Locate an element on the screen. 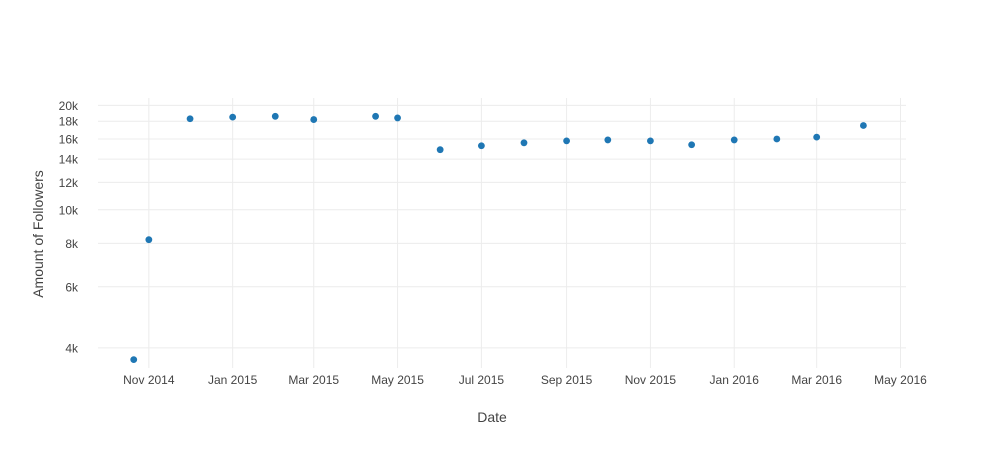 The height and width of the screenshot is (450, 984). x-tick-label: Jul 2015 is located at coordinates (482, 380).